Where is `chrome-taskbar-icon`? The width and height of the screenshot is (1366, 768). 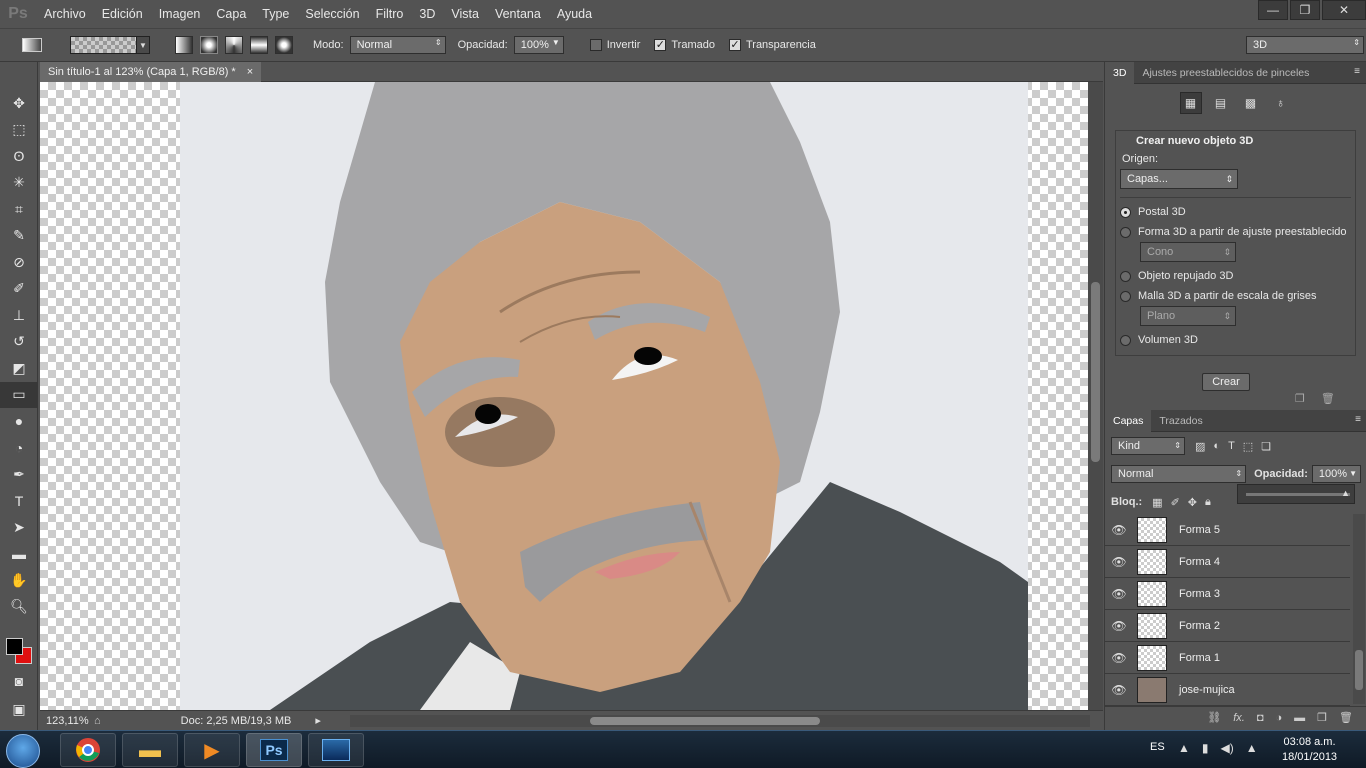 chrome-taskbar-icon is located at coordinates (88, 750).